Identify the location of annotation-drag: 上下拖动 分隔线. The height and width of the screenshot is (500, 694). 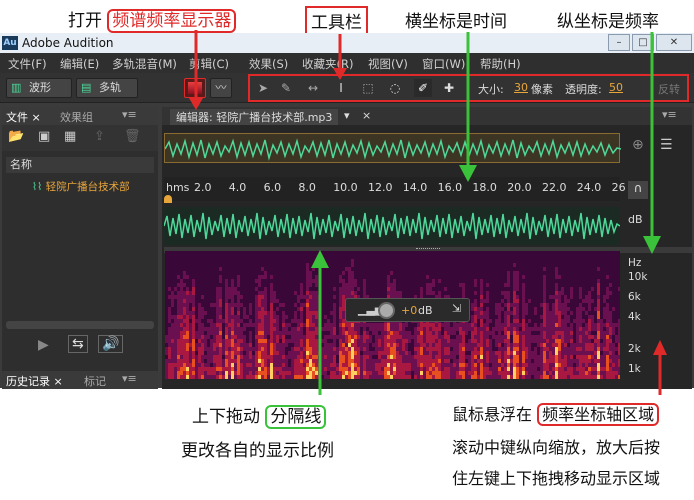
(259, 415).